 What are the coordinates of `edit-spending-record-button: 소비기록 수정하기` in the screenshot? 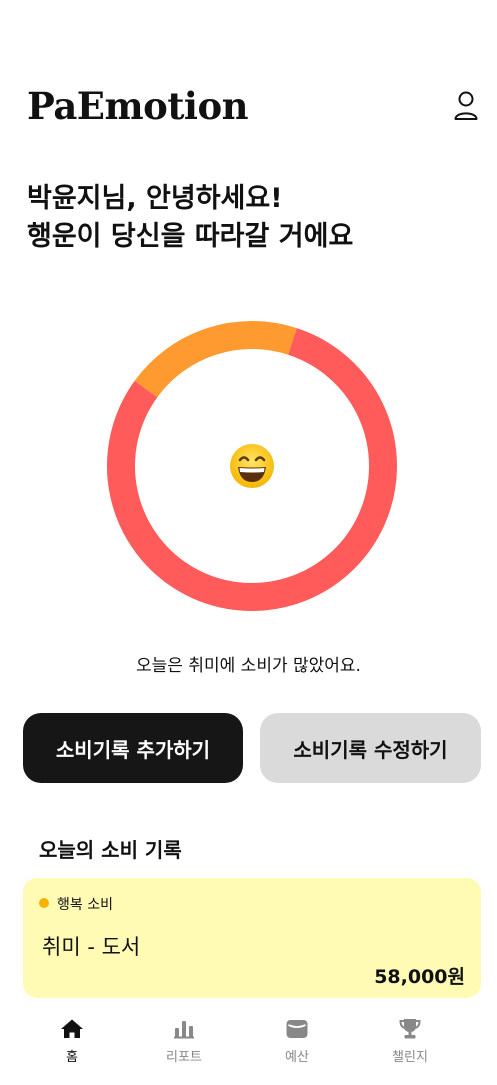 It's located at (370, 748).